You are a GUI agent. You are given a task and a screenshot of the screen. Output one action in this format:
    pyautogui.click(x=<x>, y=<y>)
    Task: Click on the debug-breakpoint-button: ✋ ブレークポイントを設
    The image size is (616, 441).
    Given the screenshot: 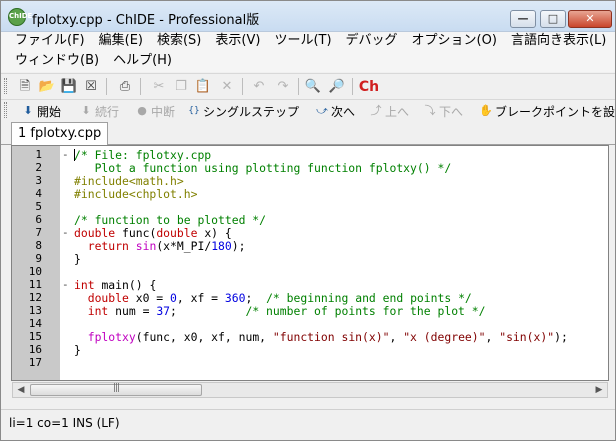 What is the action you would take?
    pyautogui.click(x=547, y=111)
    